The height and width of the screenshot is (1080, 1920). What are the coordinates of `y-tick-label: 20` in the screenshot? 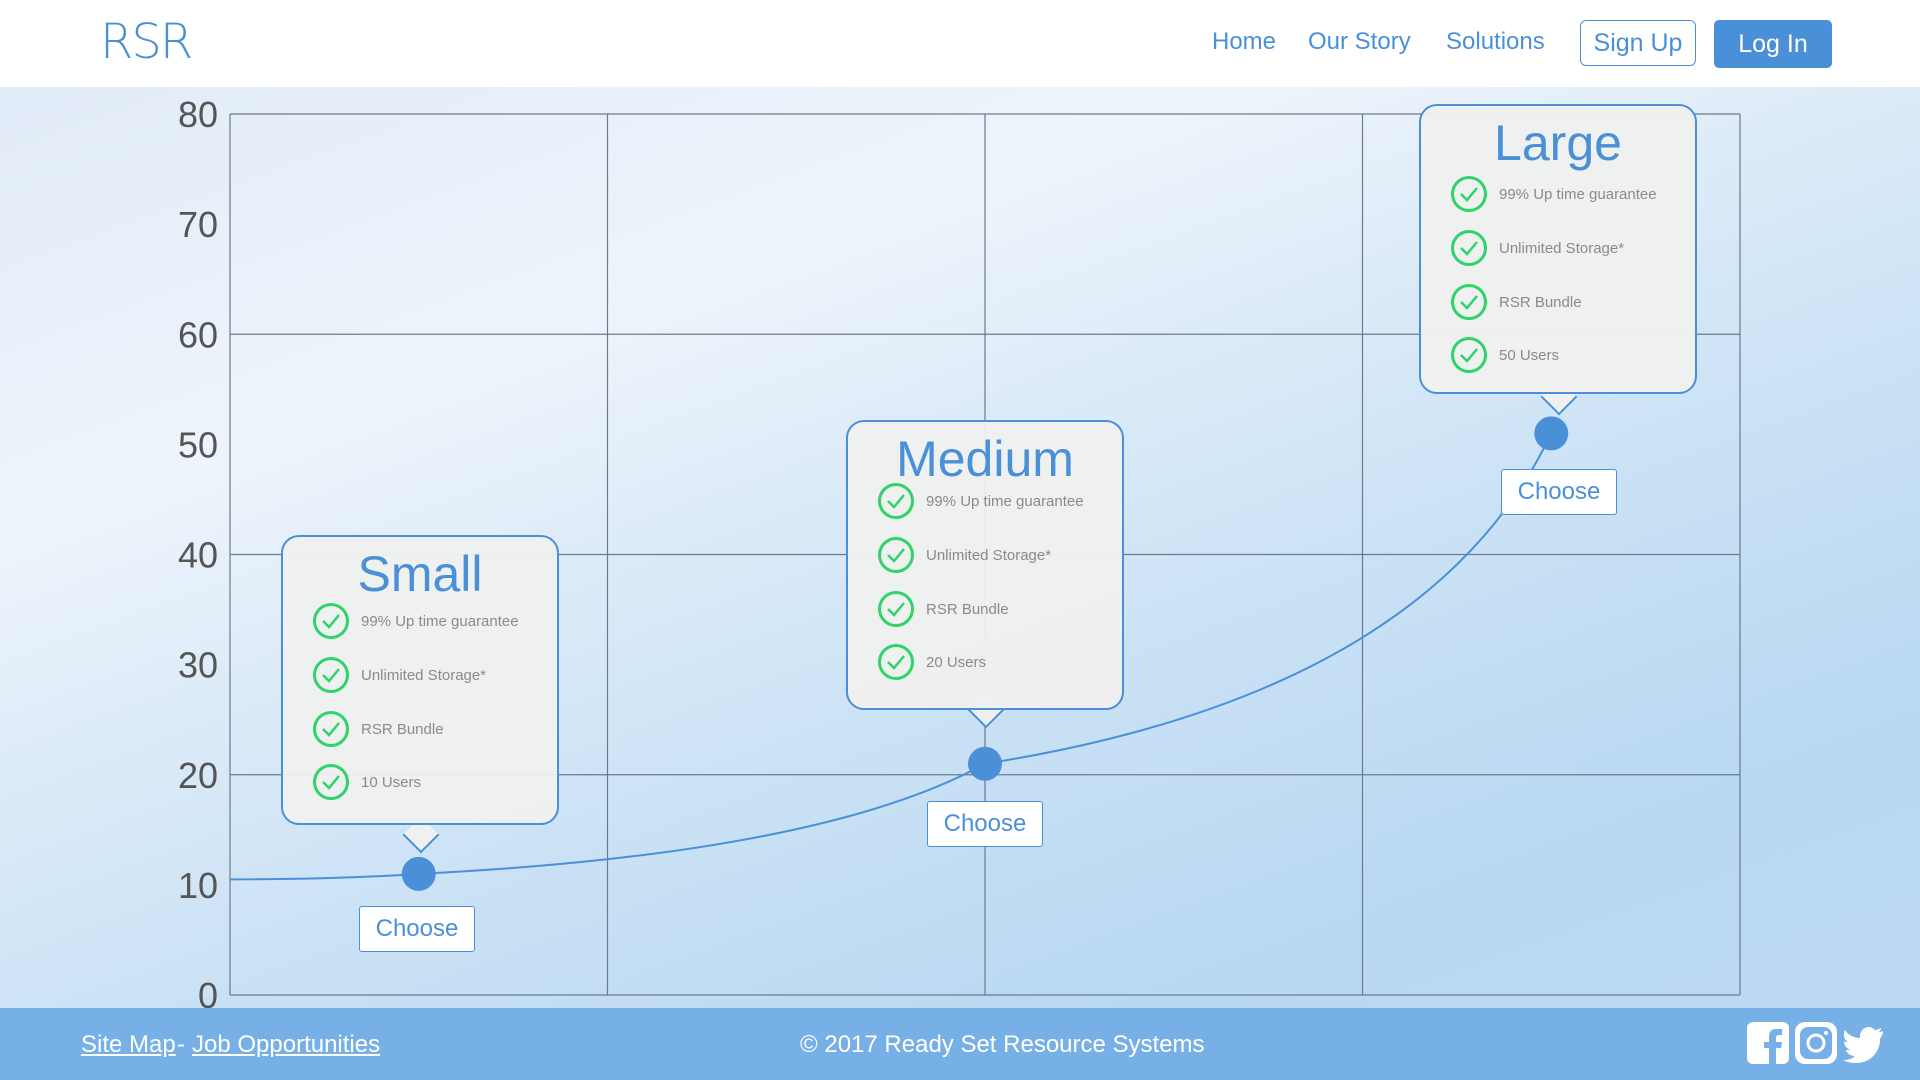 It's located at (198, 775).